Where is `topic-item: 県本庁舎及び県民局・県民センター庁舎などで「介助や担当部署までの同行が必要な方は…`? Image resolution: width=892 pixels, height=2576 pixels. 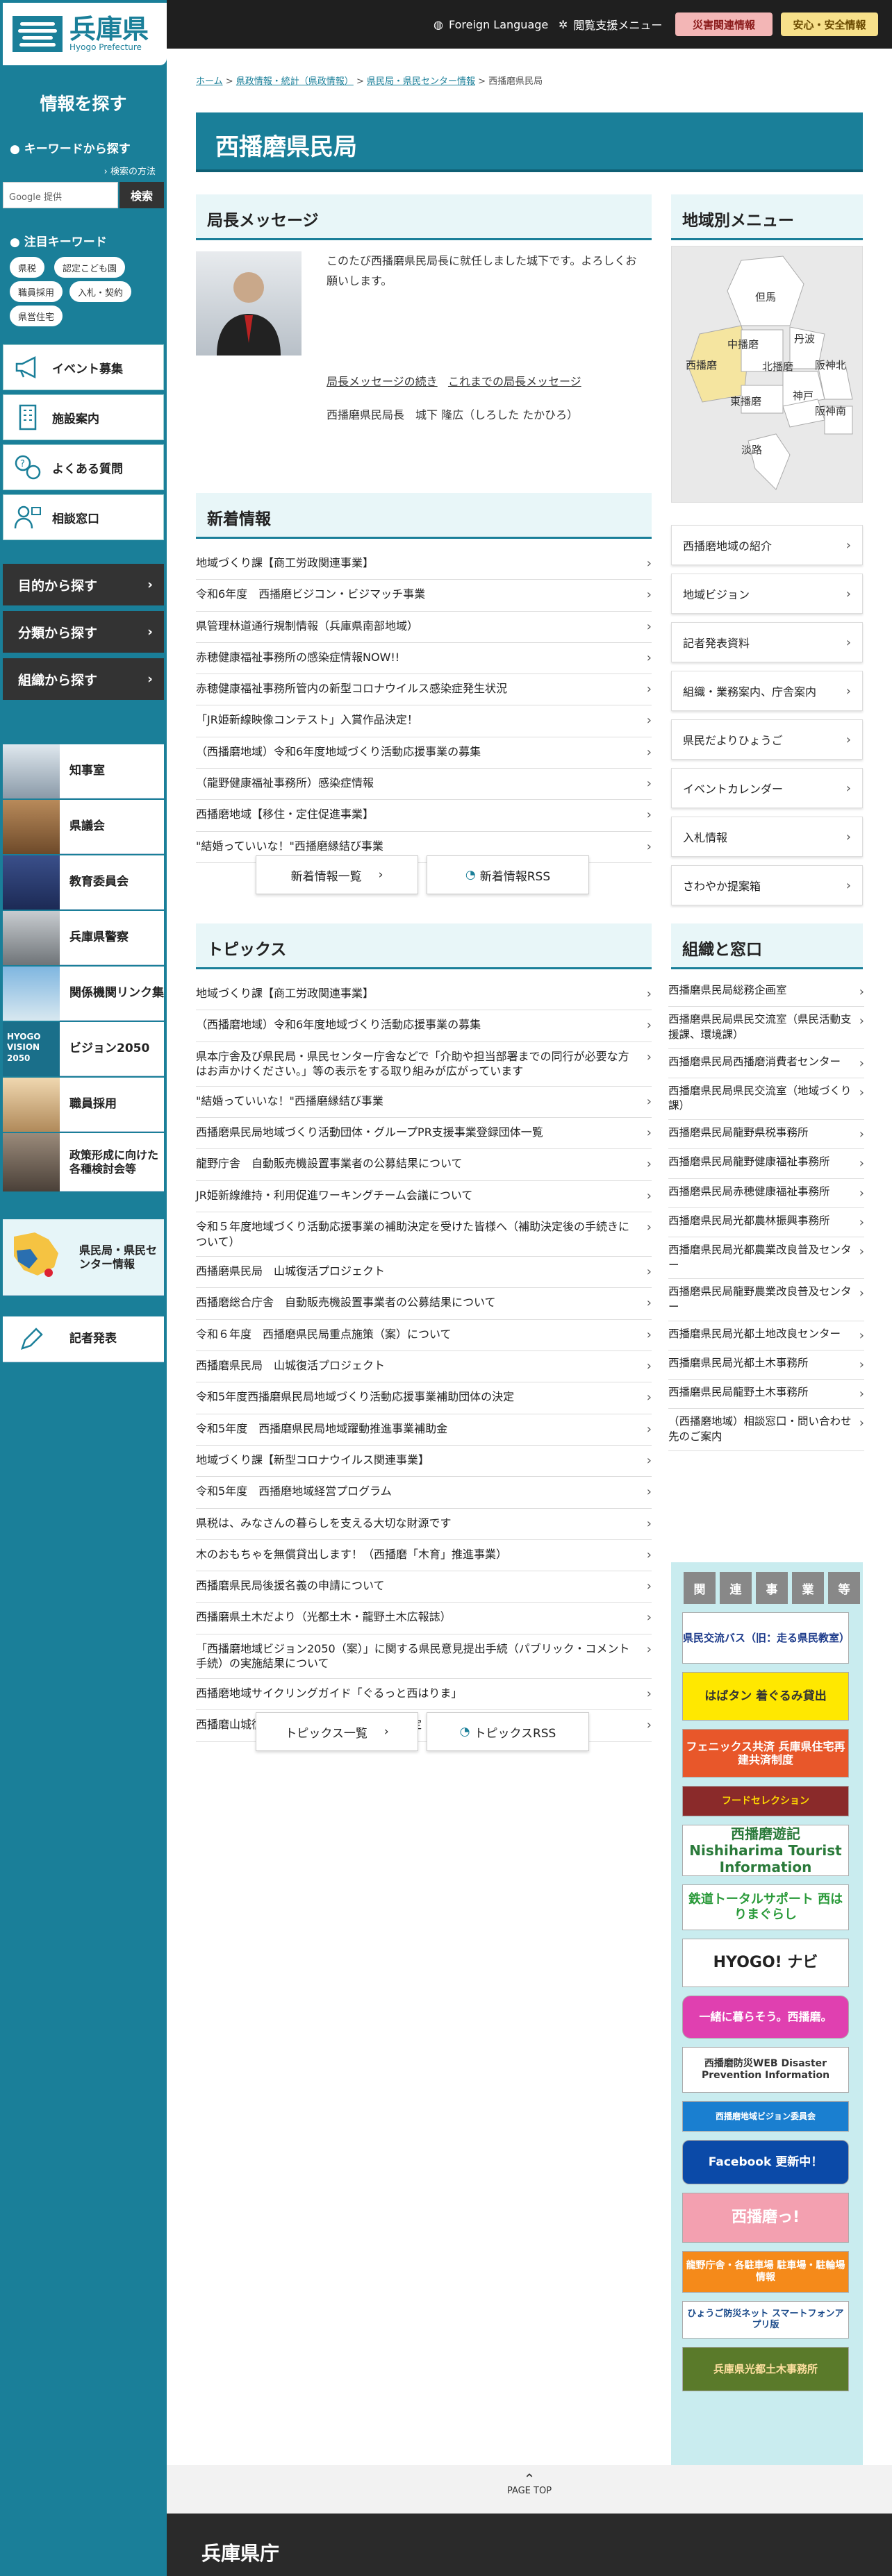 topic-item: 県本庁舎及び県民局・県民センター庁舎などで「介助や担当部署までの同行が必要な方は… is located at coordinates (424, 1064).